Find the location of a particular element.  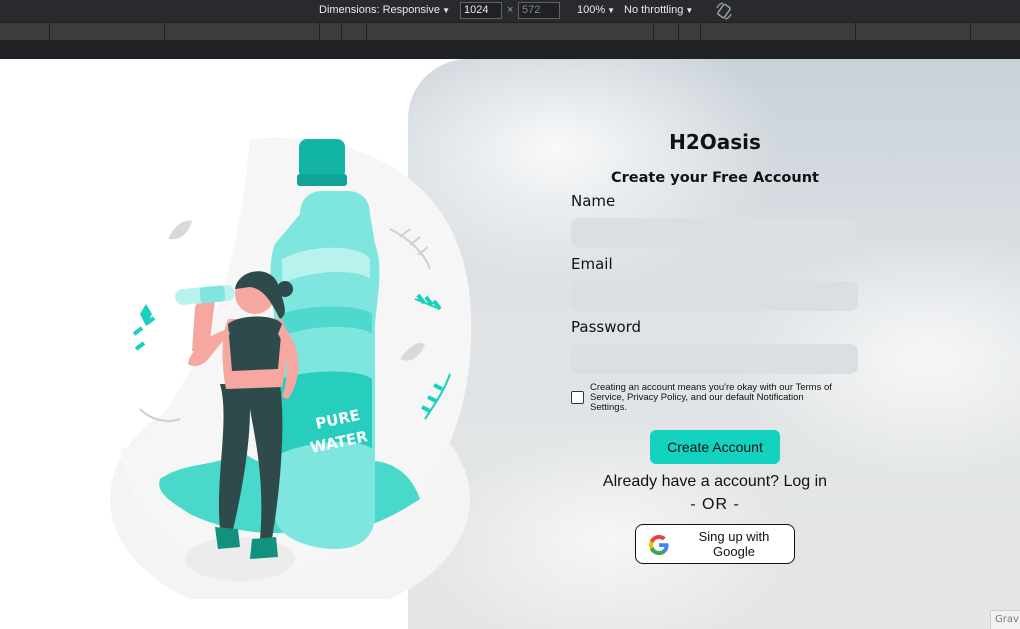

dimensions-dropdown: Dimensions: Responsive ▼ is located at coordinates (384, 10).